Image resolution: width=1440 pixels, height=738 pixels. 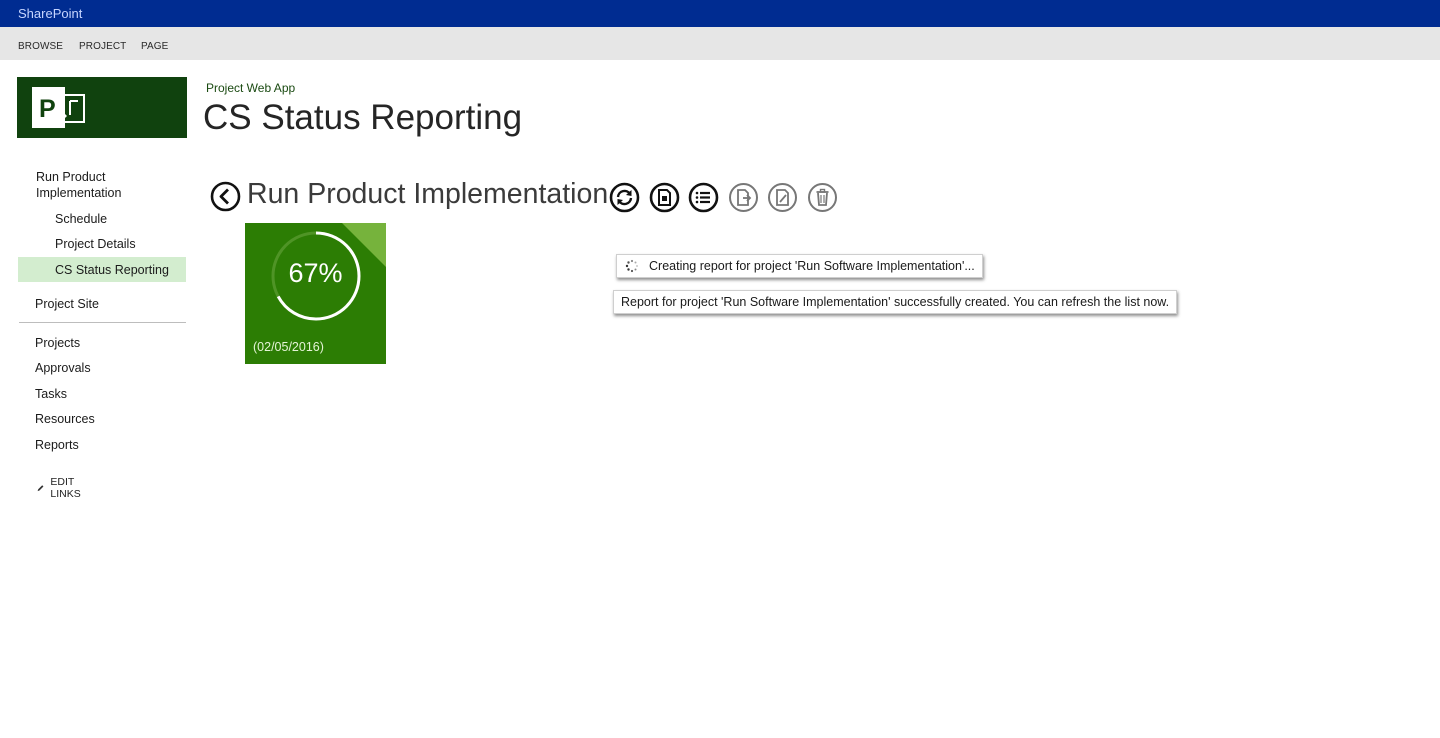 What do you see at coordinates (362, 118) in the screenshot?
I see `site-title: CS Status Reporting` at bounding box center [362, 118].